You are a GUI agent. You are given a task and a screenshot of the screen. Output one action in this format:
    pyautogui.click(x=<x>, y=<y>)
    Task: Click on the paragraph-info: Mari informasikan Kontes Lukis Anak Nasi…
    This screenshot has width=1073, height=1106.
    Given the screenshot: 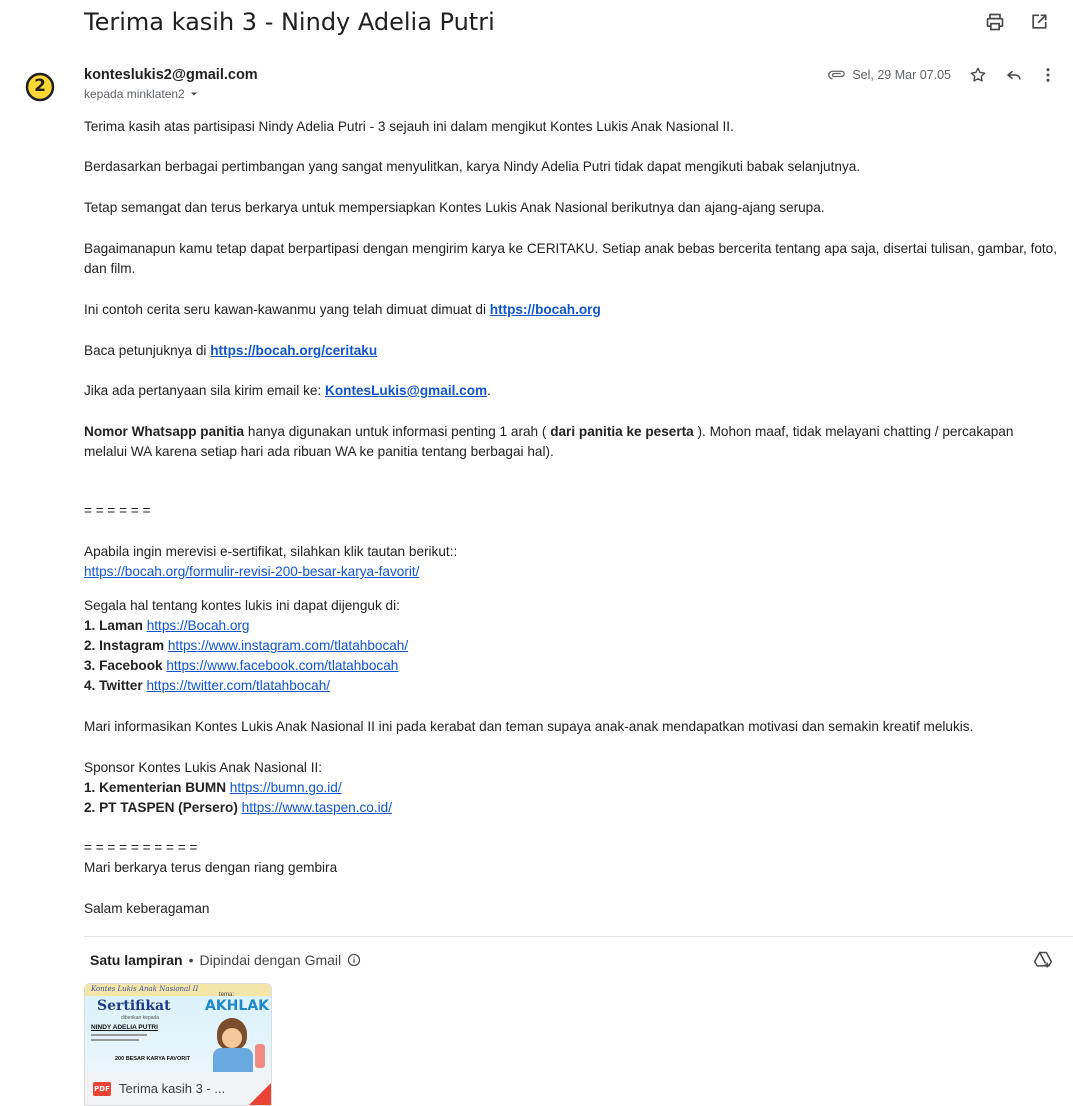 What is the action you would take?
    pyautogui.click(x=529, y=726)
    